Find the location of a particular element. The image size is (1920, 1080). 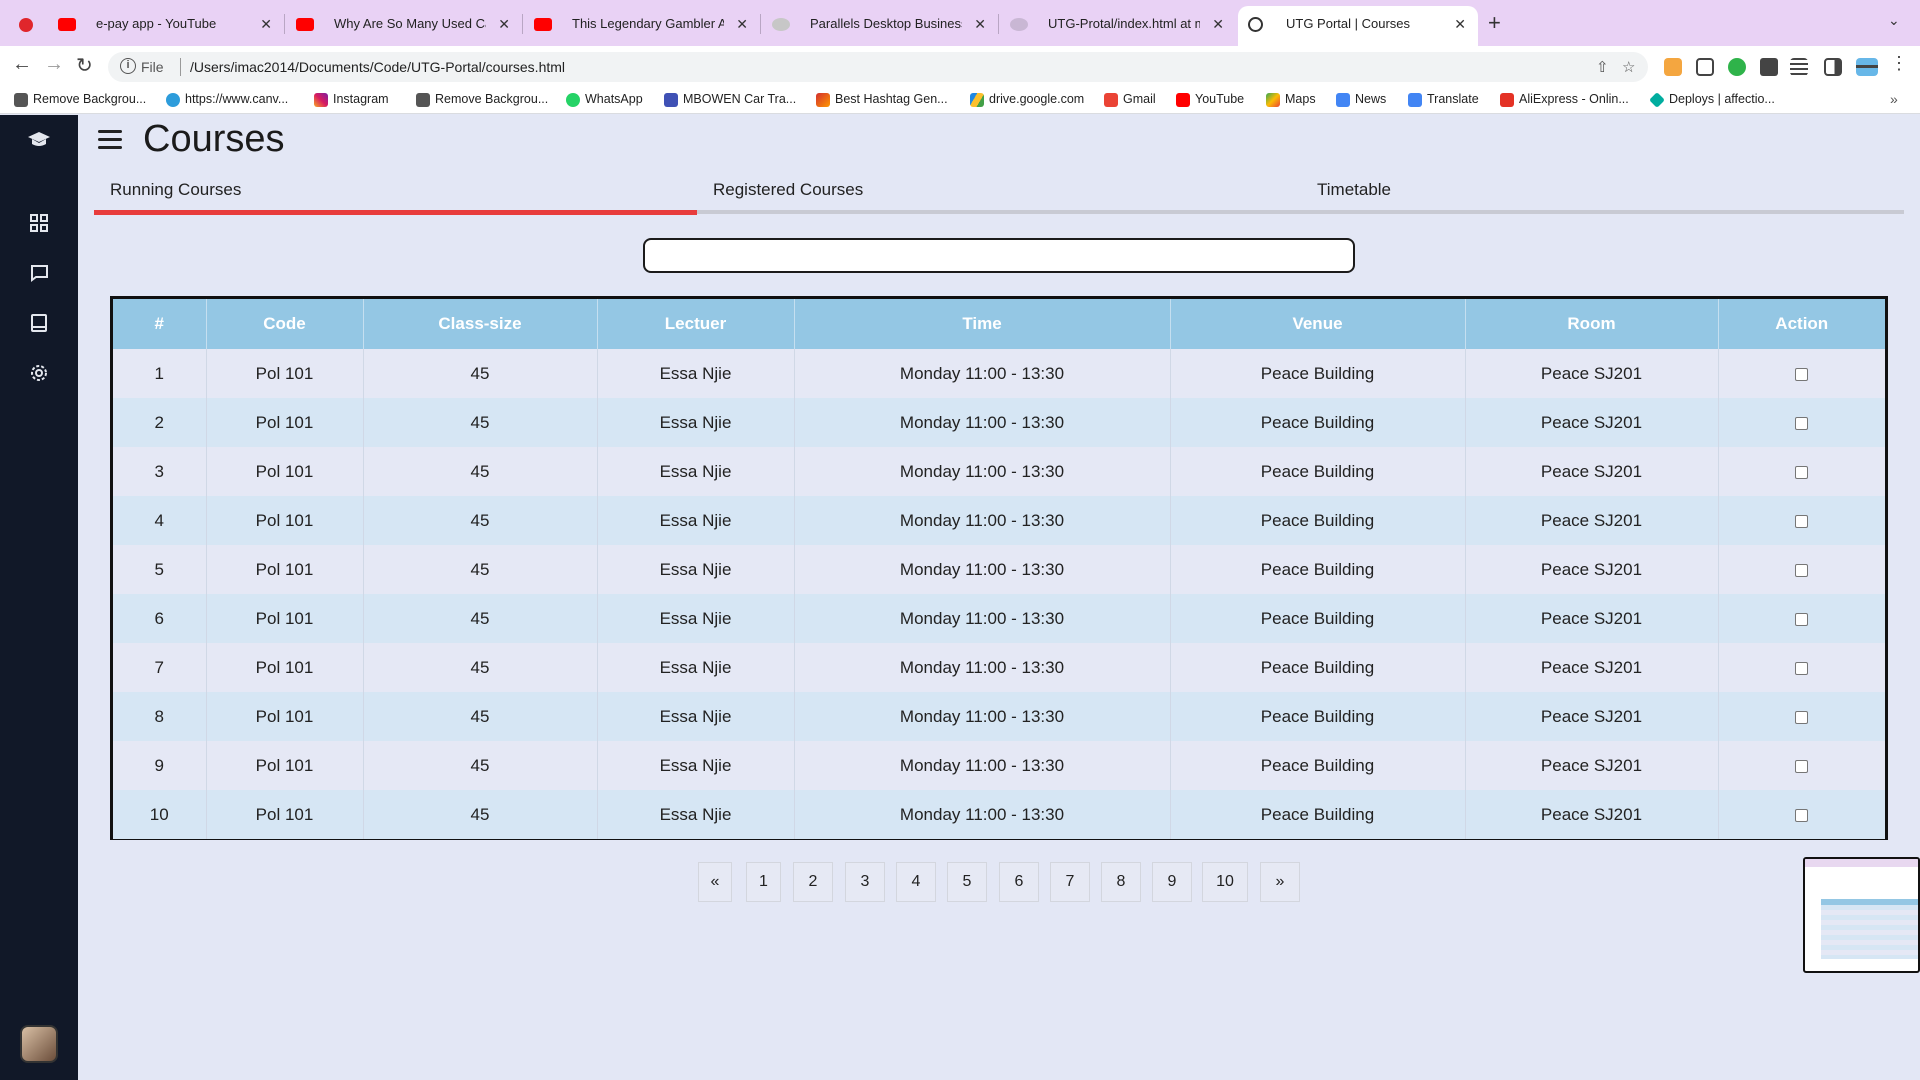

browser-tab: This Legendary Gambler Alway ✕ is located at coordinates (642, 26).